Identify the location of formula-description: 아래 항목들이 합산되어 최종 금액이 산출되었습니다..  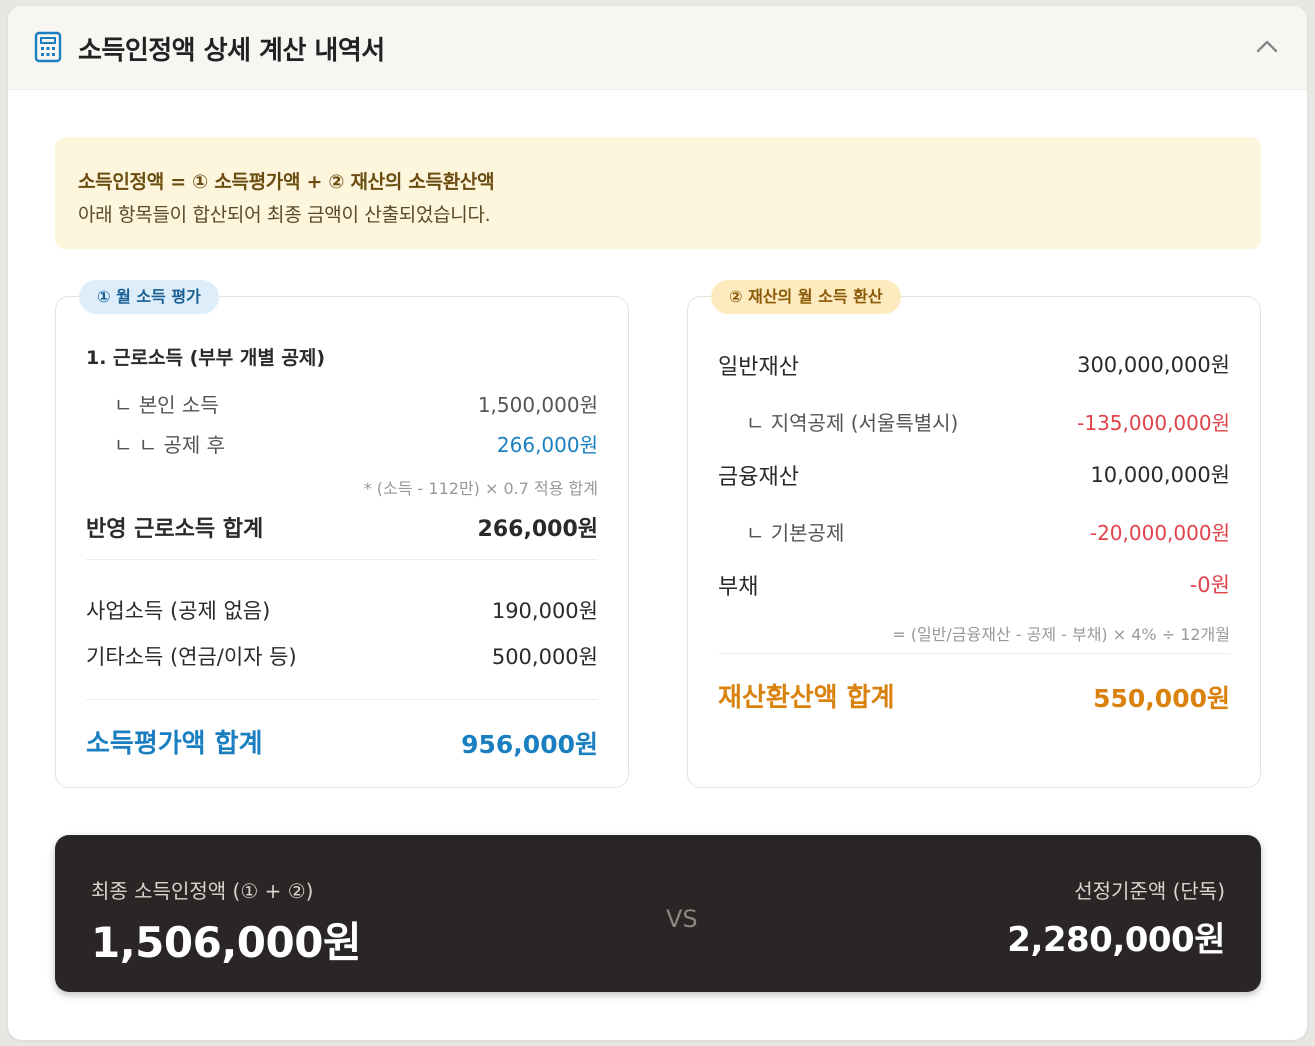
(284, 215).